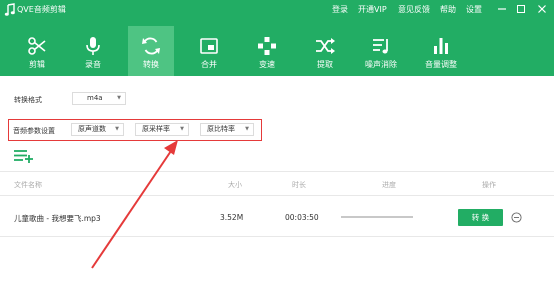 The width and height of the screenshot is (554, 281). Describe the element at coordinates (151, 46) in the screenshot. I see `convert-icon` at that location.